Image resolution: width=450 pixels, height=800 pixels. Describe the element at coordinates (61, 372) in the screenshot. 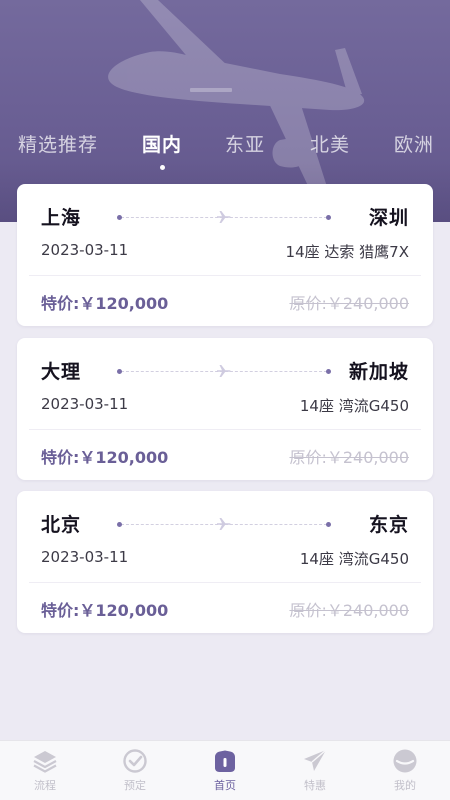

I see `departure-city: 大理` at that location.